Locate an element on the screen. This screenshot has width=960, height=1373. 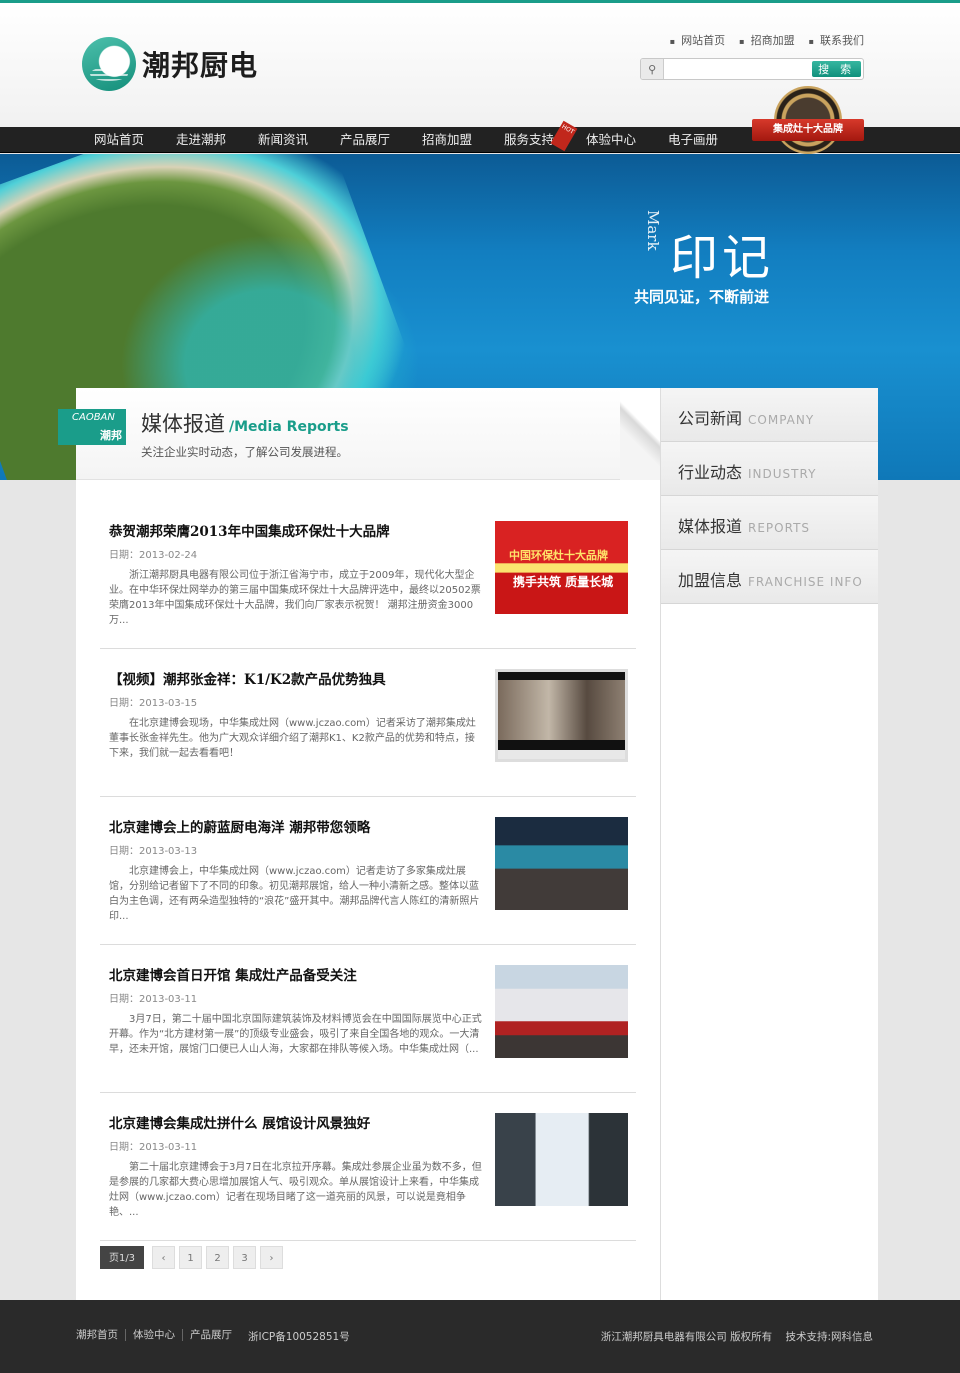
sidebar-item-franchise: 加盟信息 FRANCHISE INFO is located at coordinates (769, 577).